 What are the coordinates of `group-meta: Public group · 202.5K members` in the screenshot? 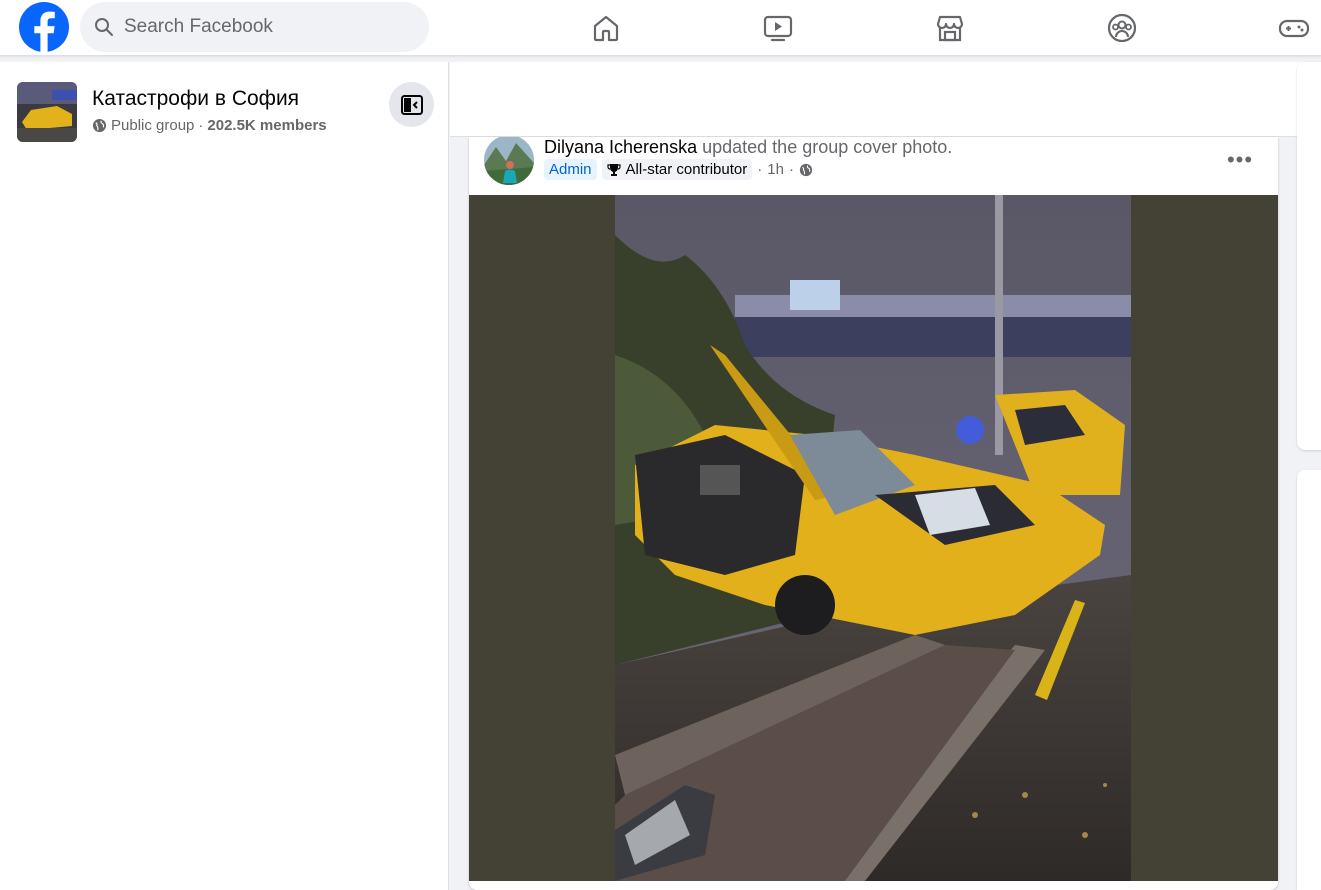 It's located at (209, 125).